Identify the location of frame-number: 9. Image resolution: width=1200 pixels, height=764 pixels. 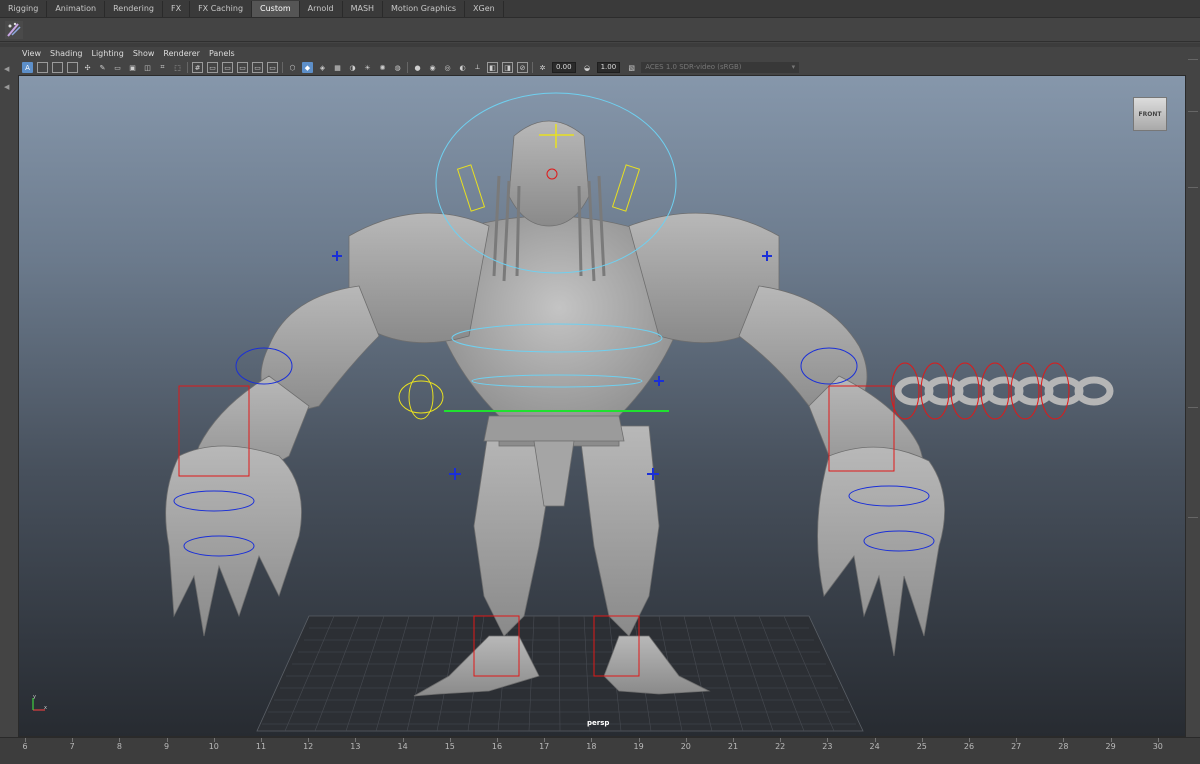
(167, 746).